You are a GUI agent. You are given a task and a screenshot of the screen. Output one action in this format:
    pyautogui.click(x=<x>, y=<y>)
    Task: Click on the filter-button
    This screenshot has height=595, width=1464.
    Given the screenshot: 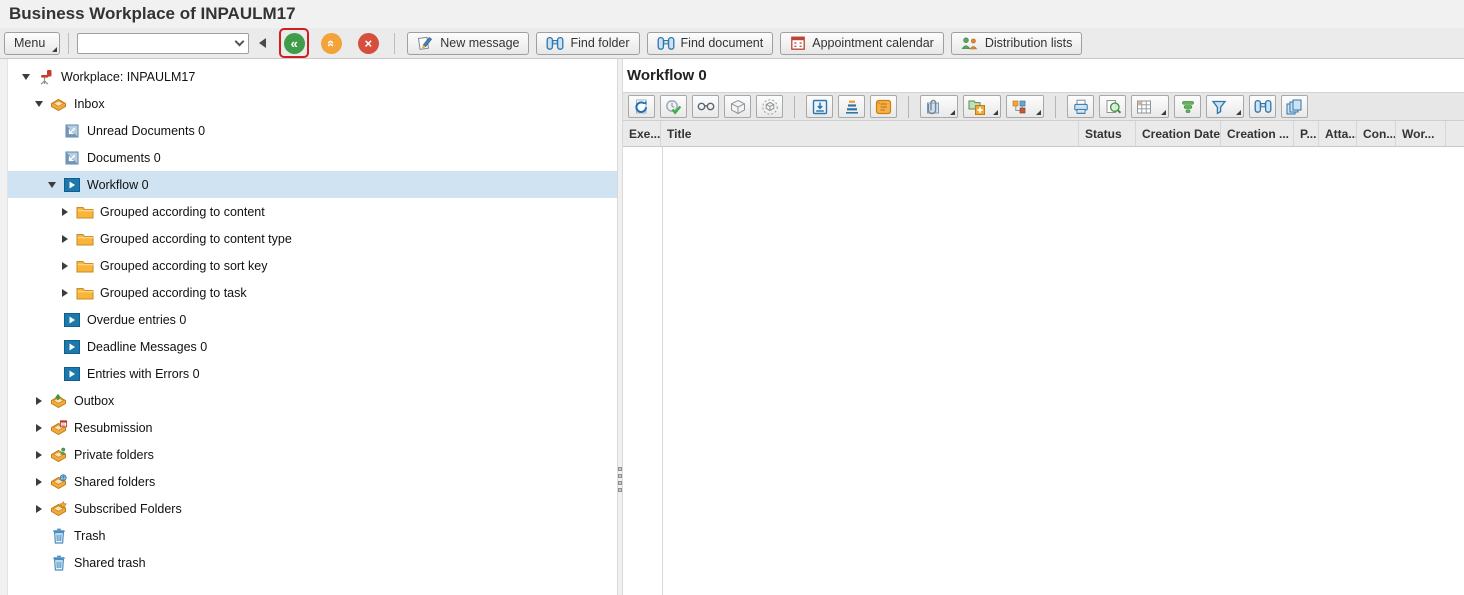 What is the action you would take?
    pyautogui.click(x=1225, y=106)
    